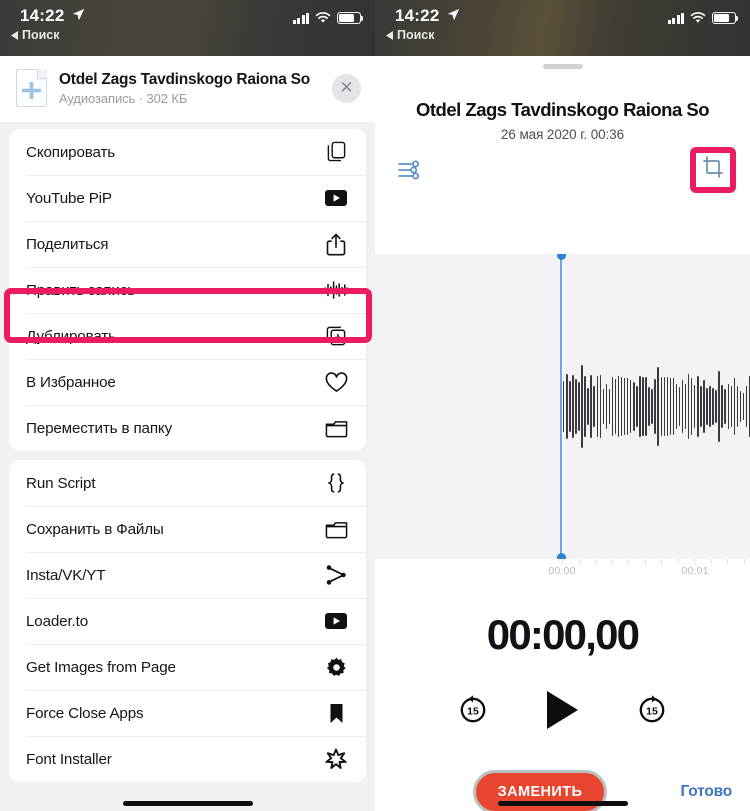 The height and width of the screenshot is (811, 750). I want to click on braces-icon, so click(336, 483).